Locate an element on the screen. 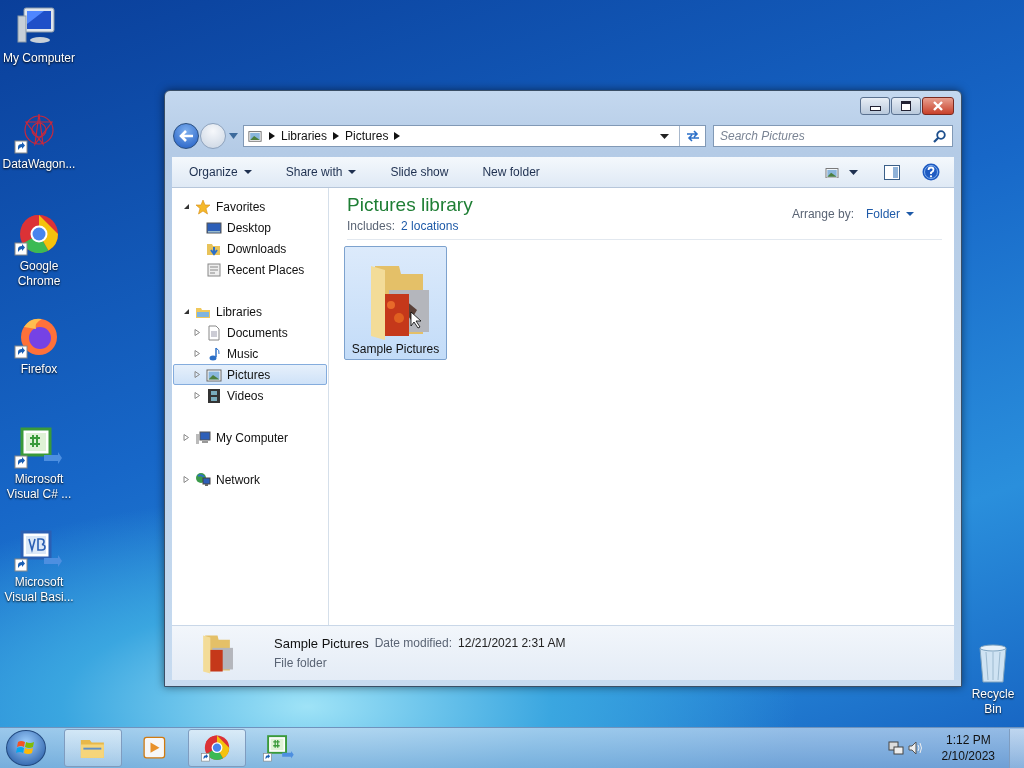  refresh-icon is located at coordinates (692, 136).